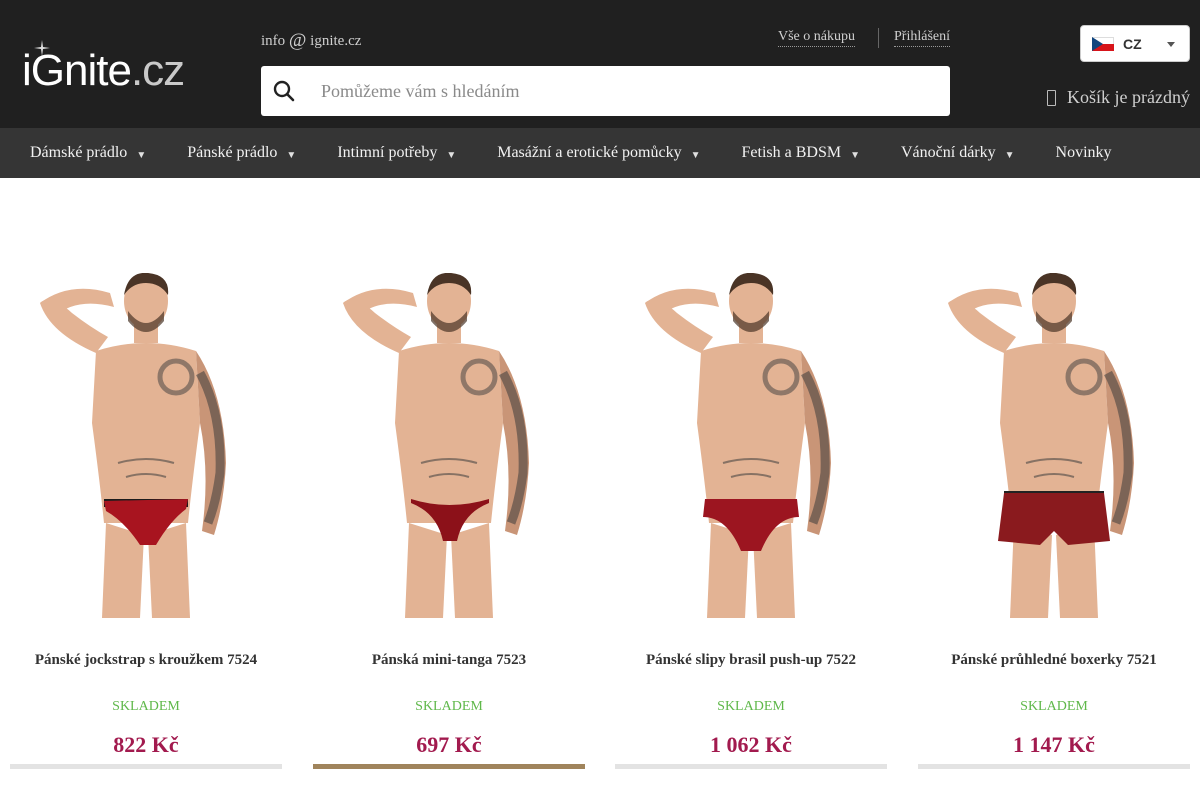 The image size is (1200, 800). Describe the element at coordinates (922, 38) in the screenshot. I see `login-link: Přihlášení` at that location.